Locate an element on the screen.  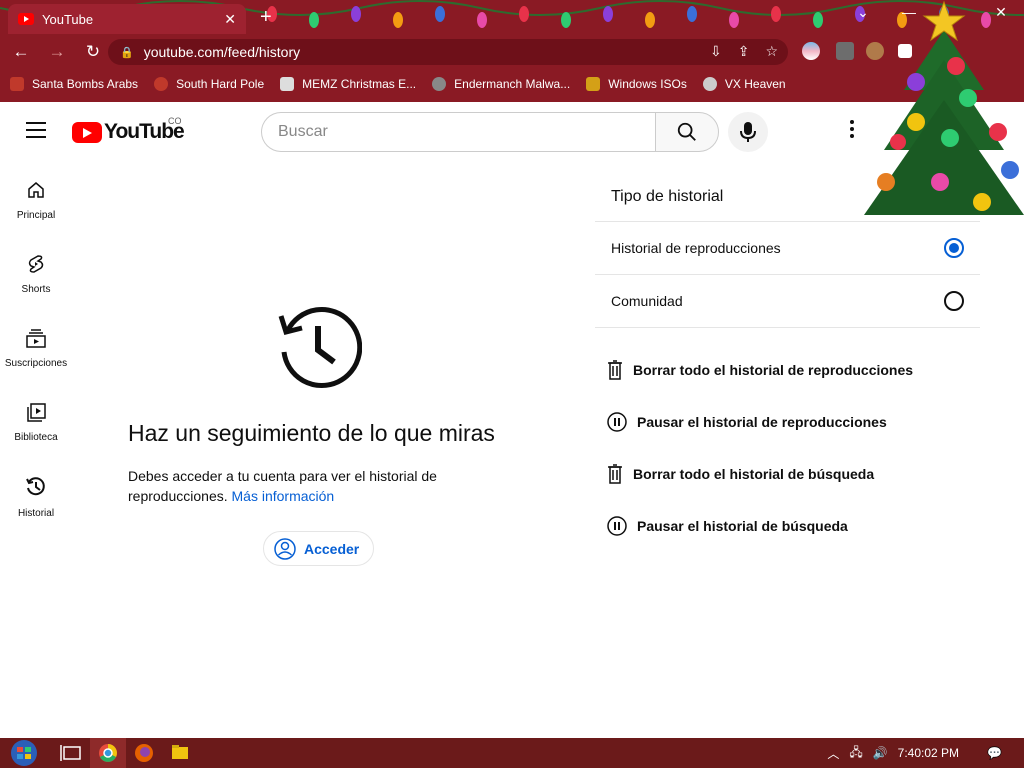
guide-item-historial: Historial is located at coordinates (36, 503).